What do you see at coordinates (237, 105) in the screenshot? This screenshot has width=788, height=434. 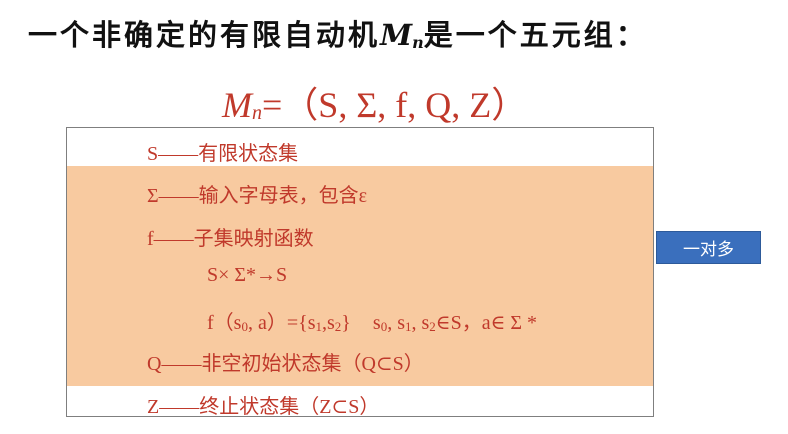 I see `formula-m: M` at bounding box center [237, 105].